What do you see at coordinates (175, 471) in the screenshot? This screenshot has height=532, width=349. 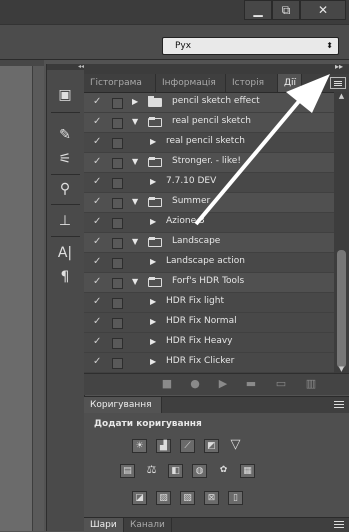 I see `black-white-icon: ◧` at bounding box center [175, 471].